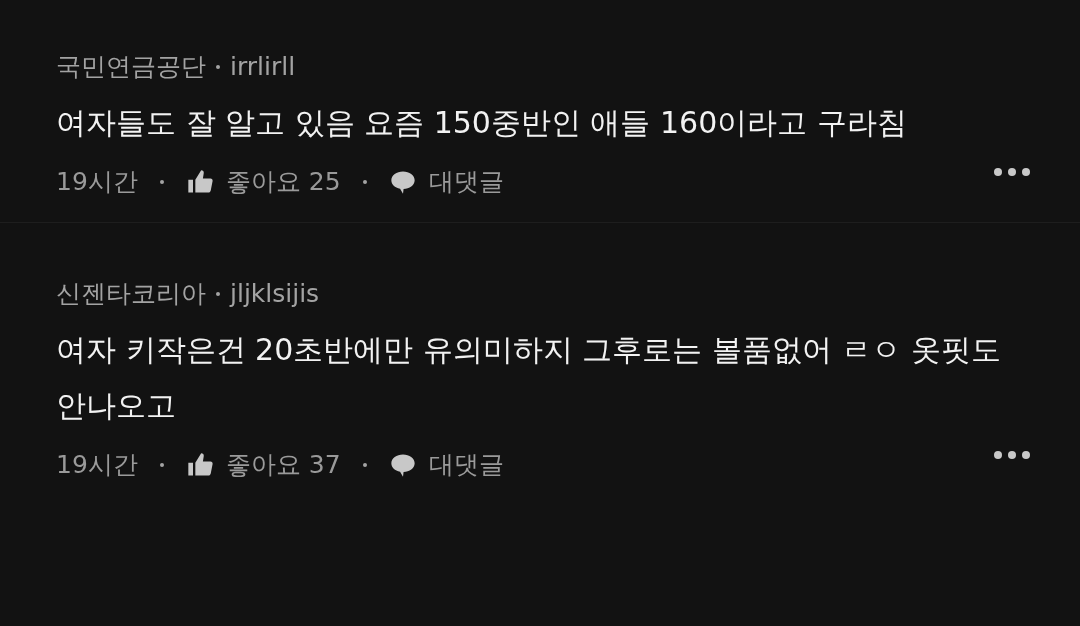  I want to click on comment-text: 여자들도 잘 알고 있음 요즘 150중반인 애들 160이라고 구라침, so click(482, 123).